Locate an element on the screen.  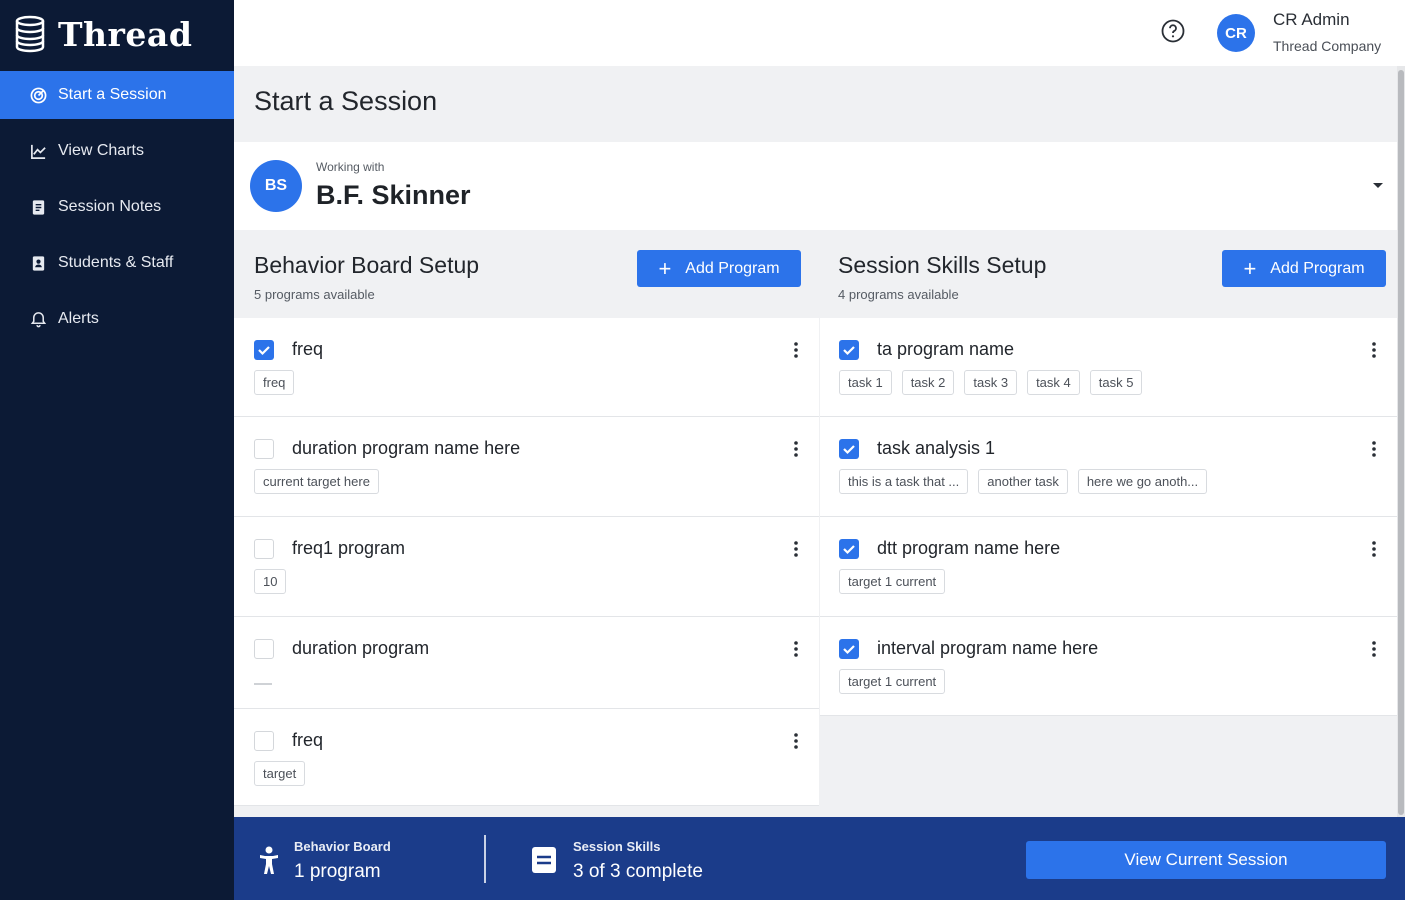
program-card: freq1 program 10 is located at coordinates (526, 567).